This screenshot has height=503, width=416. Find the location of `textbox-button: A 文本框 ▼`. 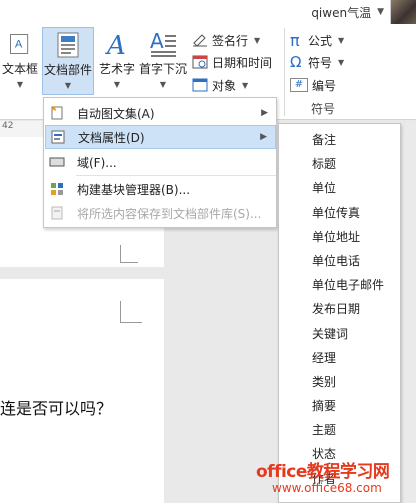

textbox-button: A 文本框 ▼ is located at coordinates (20, 61).